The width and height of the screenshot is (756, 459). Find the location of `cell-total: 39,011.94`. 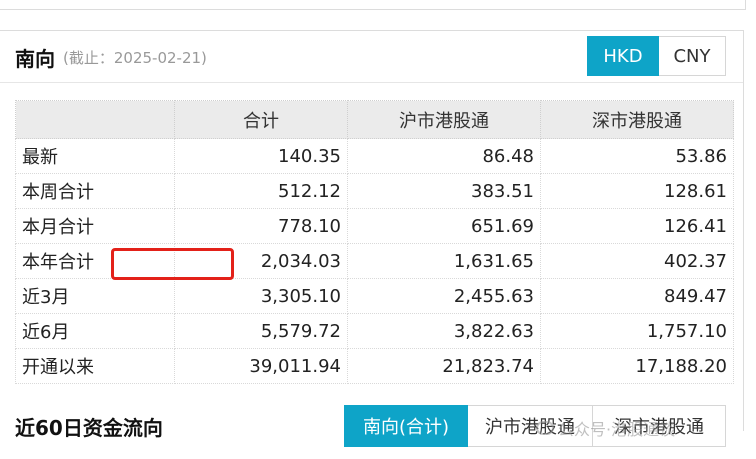

cell-total: 39,011.94 is located at coordinates (261, 366).